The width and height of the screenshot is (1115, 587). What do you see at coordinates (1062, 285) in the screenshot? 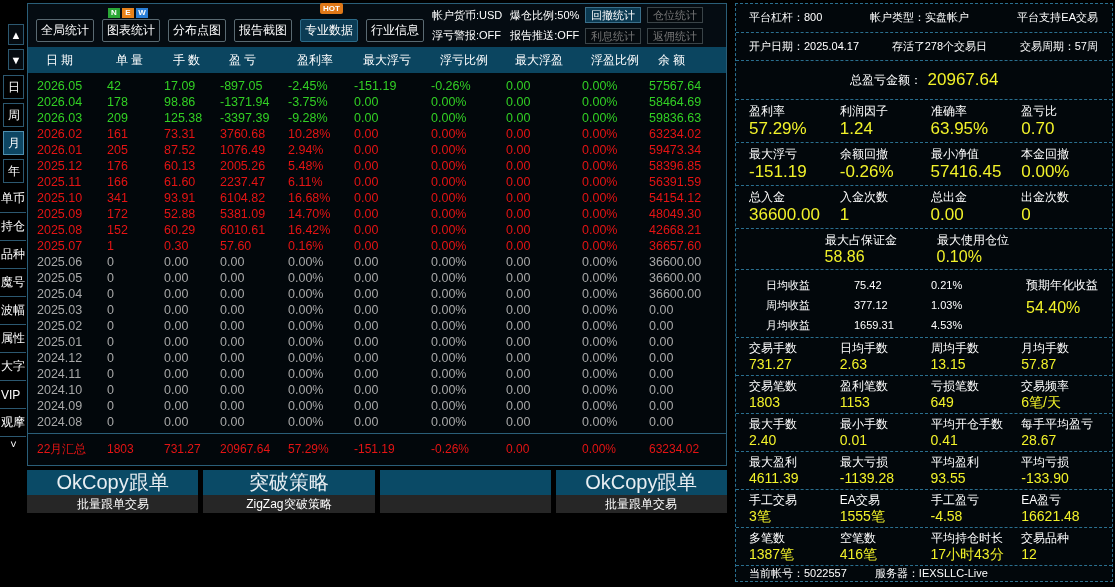
I see `stat-label: 预期年化收益` at bounding box center [1062, 285].